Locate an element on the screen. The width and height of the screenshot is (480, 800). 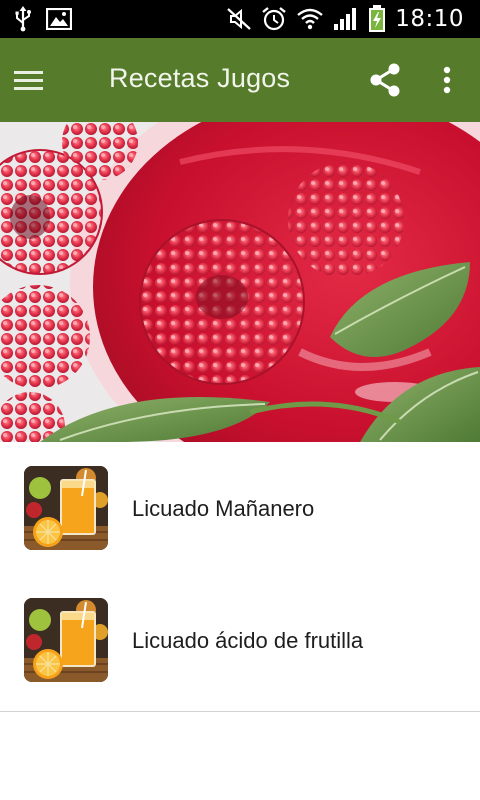
status-bar-left is located at coordinates (43, 19).